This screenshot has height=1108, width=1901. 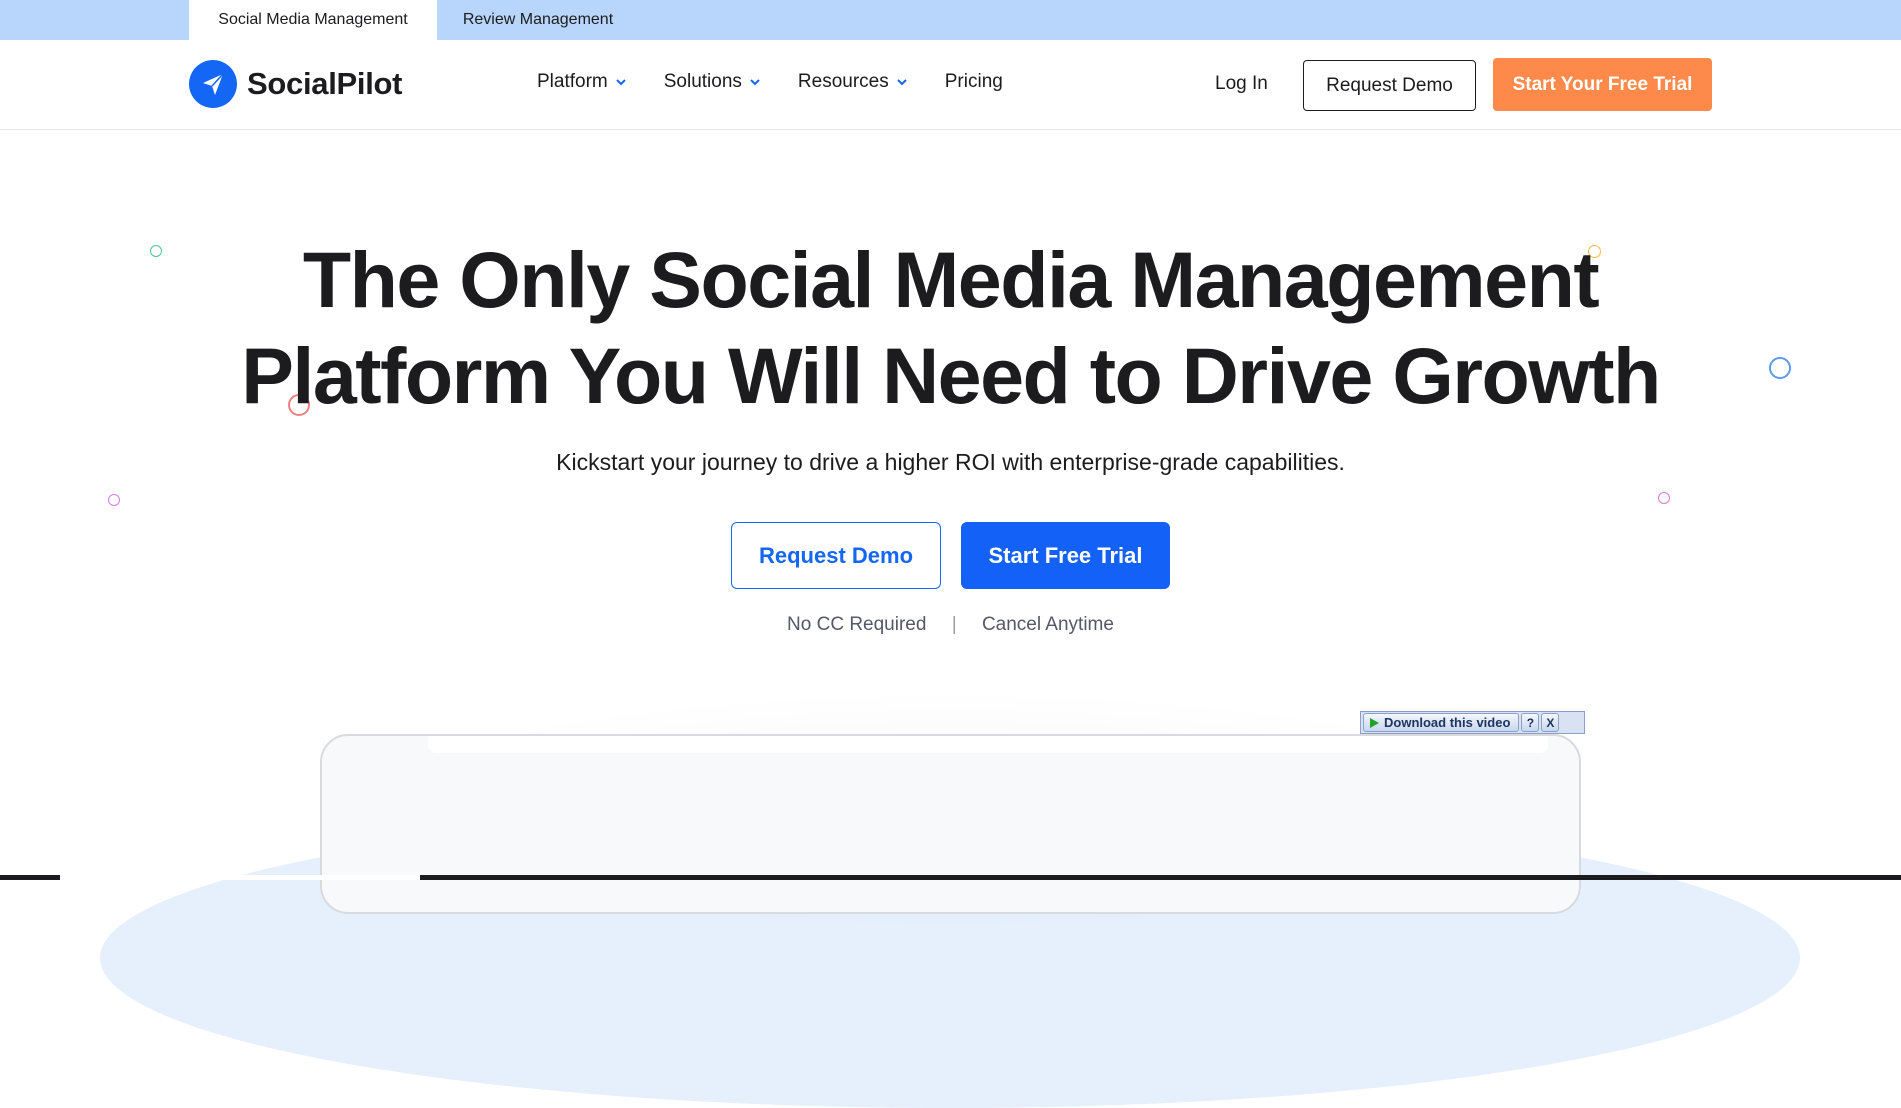 I want to click on video-download-toolbar: Download this video ? X, so click(x=1472, y=722).